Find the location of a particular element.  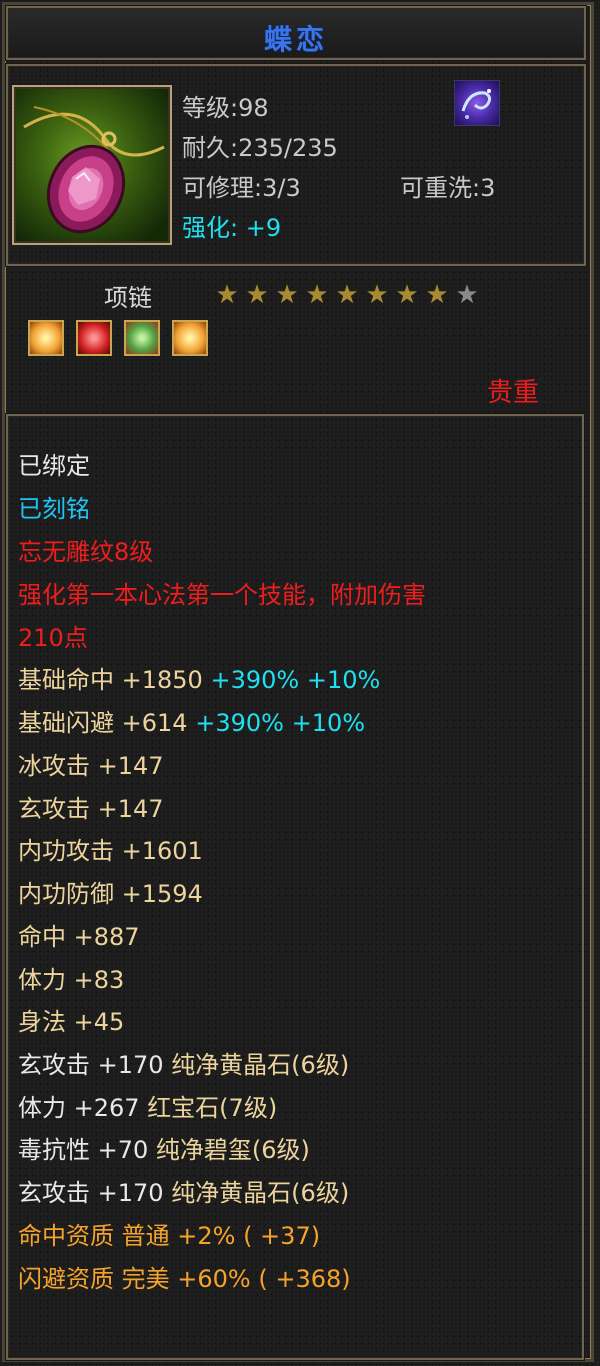

purple-swirl-gem-icon is located at coordinates (477, 103).